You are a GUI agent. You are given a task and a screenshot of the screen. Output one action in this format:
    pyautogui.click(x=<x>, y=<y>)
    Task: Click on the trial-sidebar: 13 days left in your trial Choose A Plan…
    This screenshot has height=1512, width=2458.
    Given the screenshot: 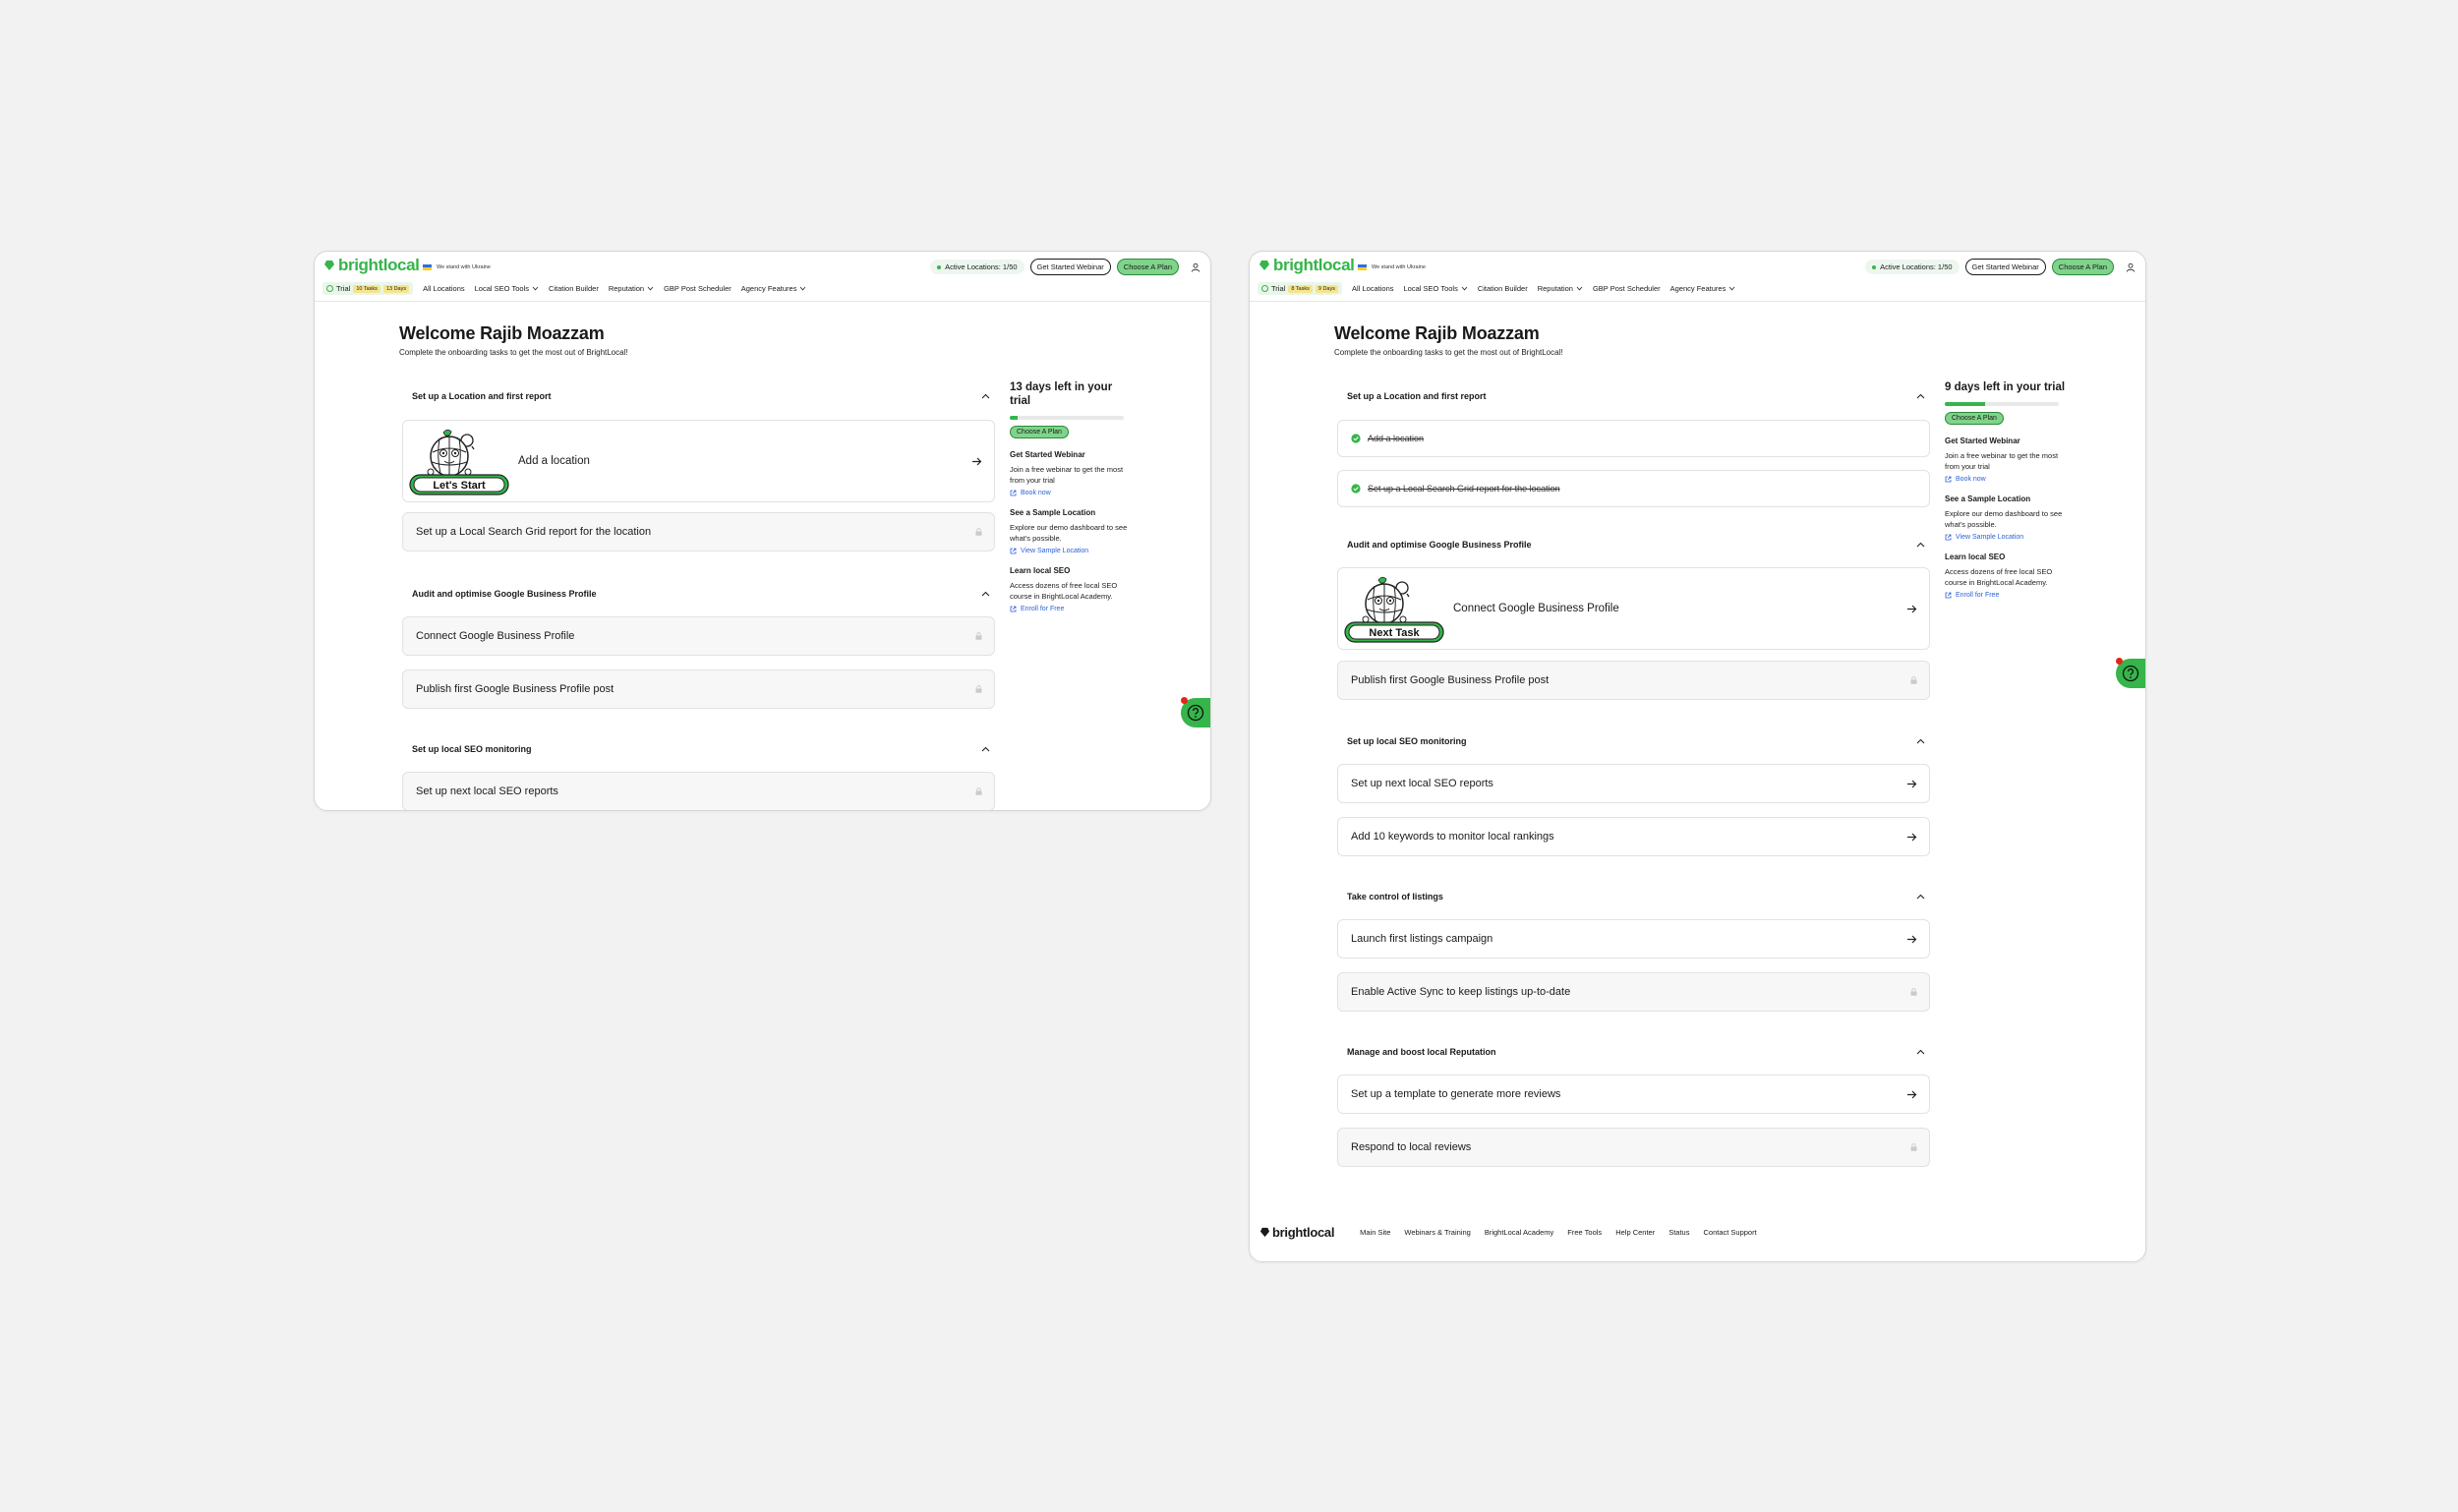 What is the action you would take?
    pyautogui.click(x=1071, y=496)
    